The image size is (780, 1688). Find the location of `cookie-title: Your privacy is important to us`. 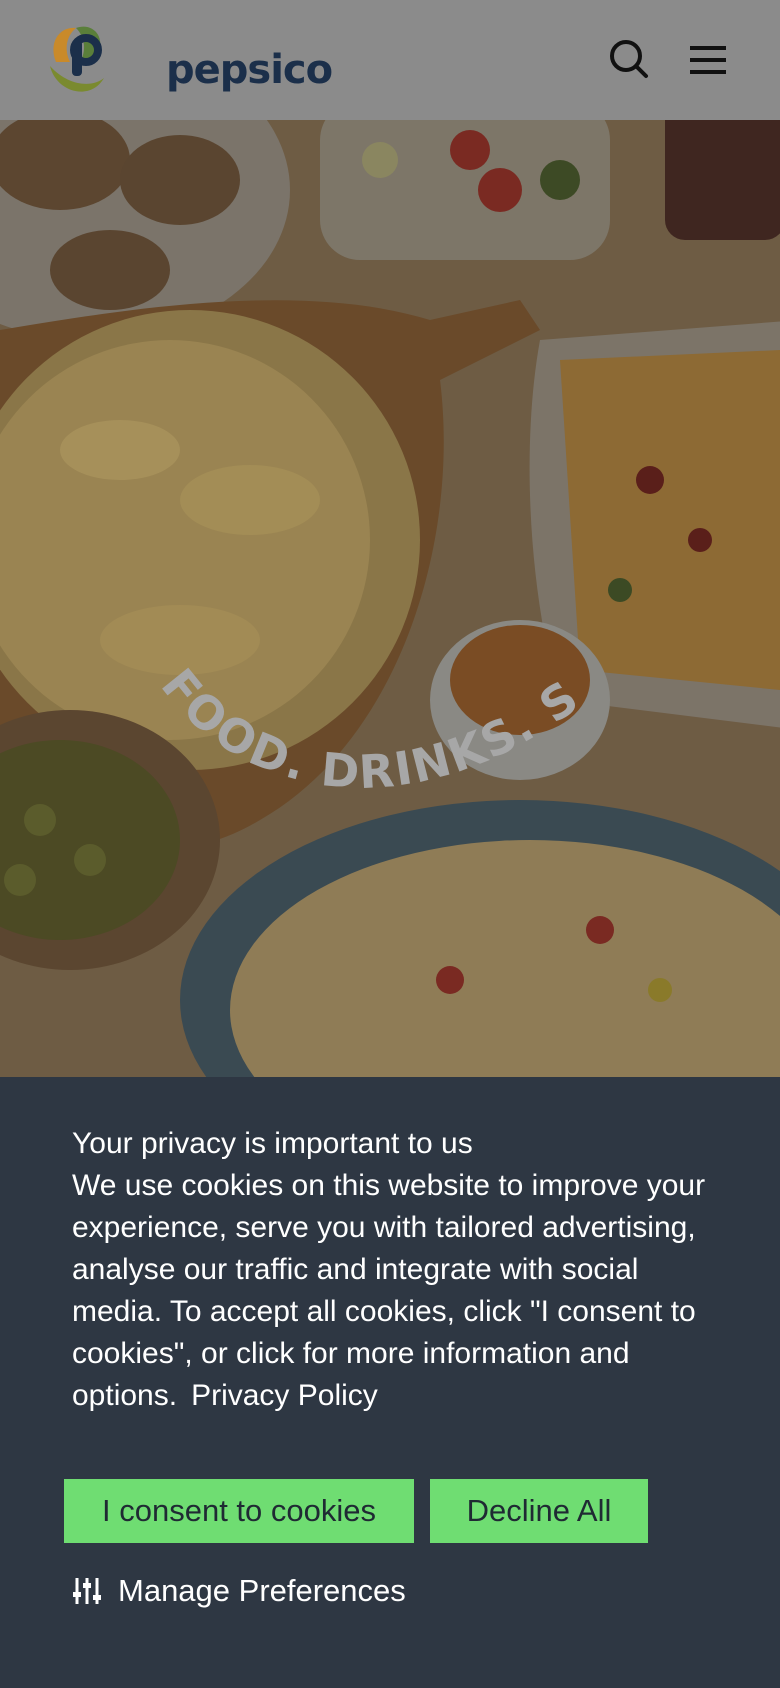

cookie-title: Your privacy is important to us is located at coordinates (272, 1143).